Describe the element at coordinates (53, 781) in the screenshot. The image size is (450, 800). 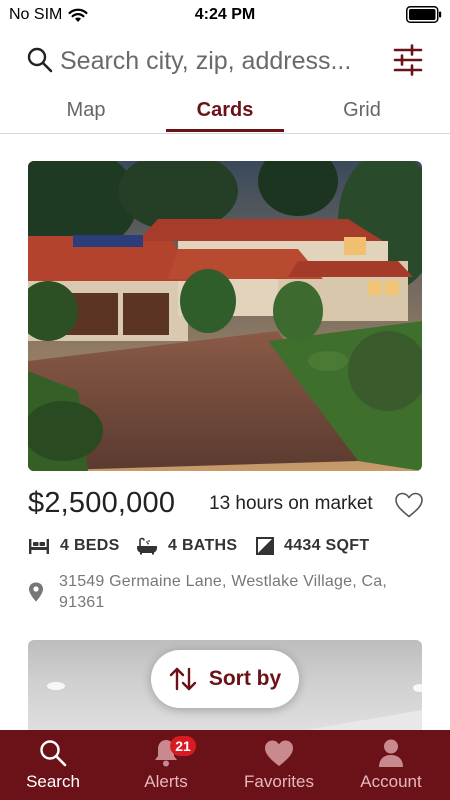
I see `nav-search-label: Search` at that location.